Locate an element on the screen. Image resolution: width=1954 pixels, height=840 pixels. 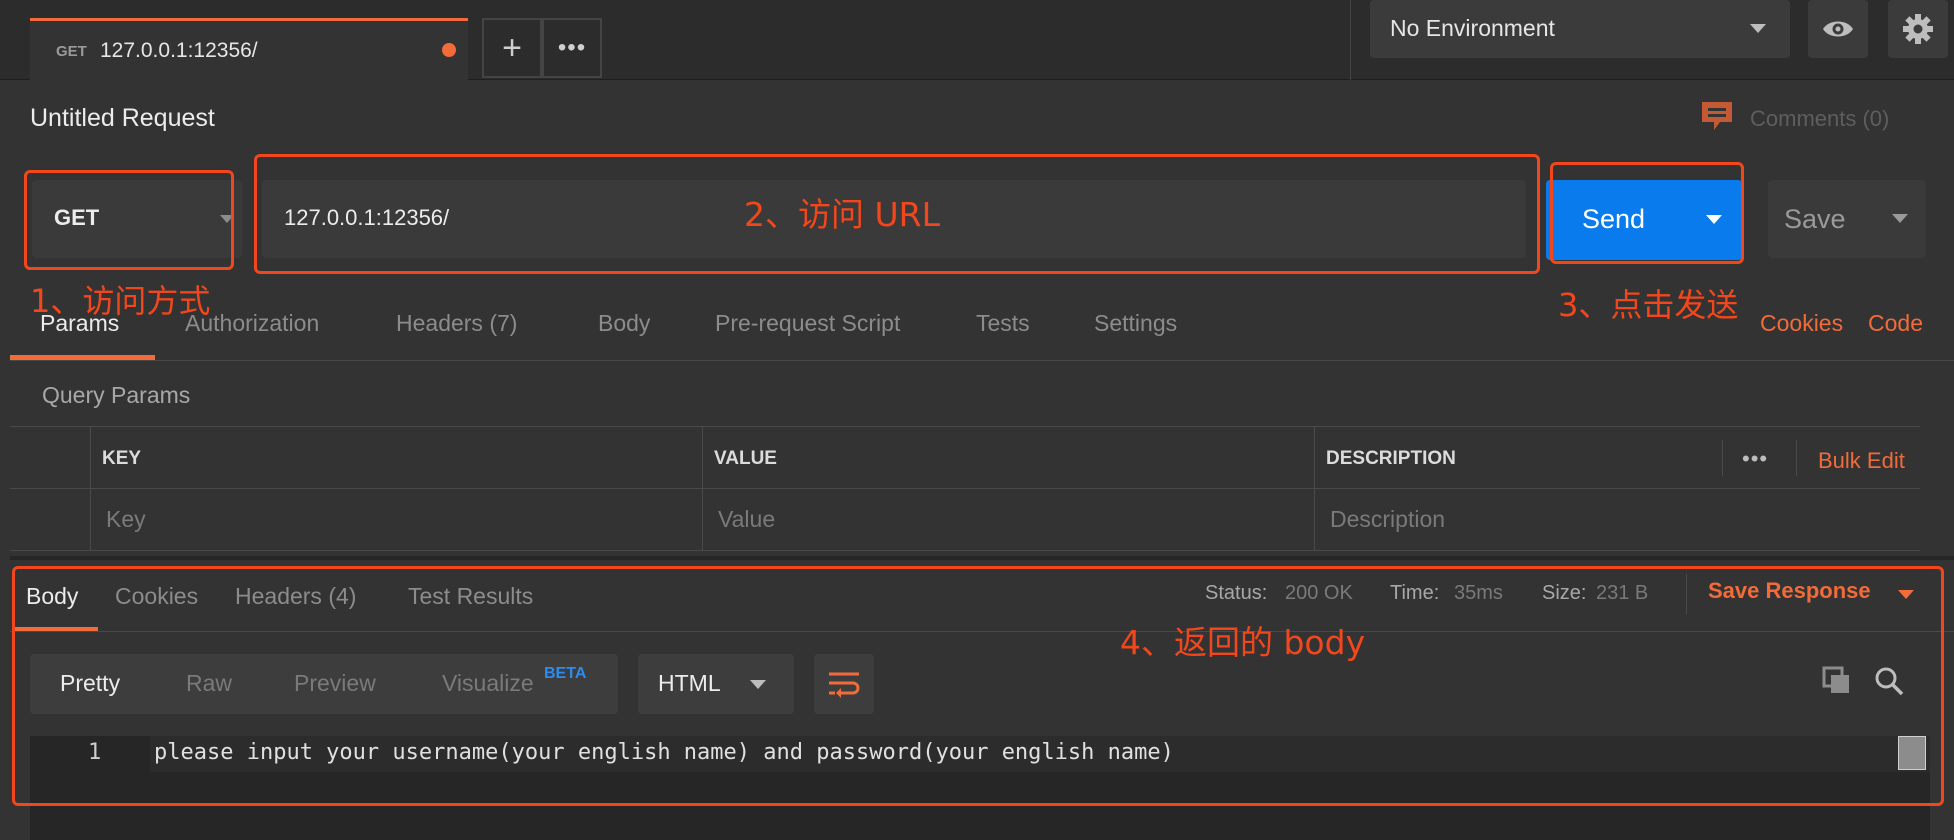
language-value: HTML is located at coordinates (689, 683).